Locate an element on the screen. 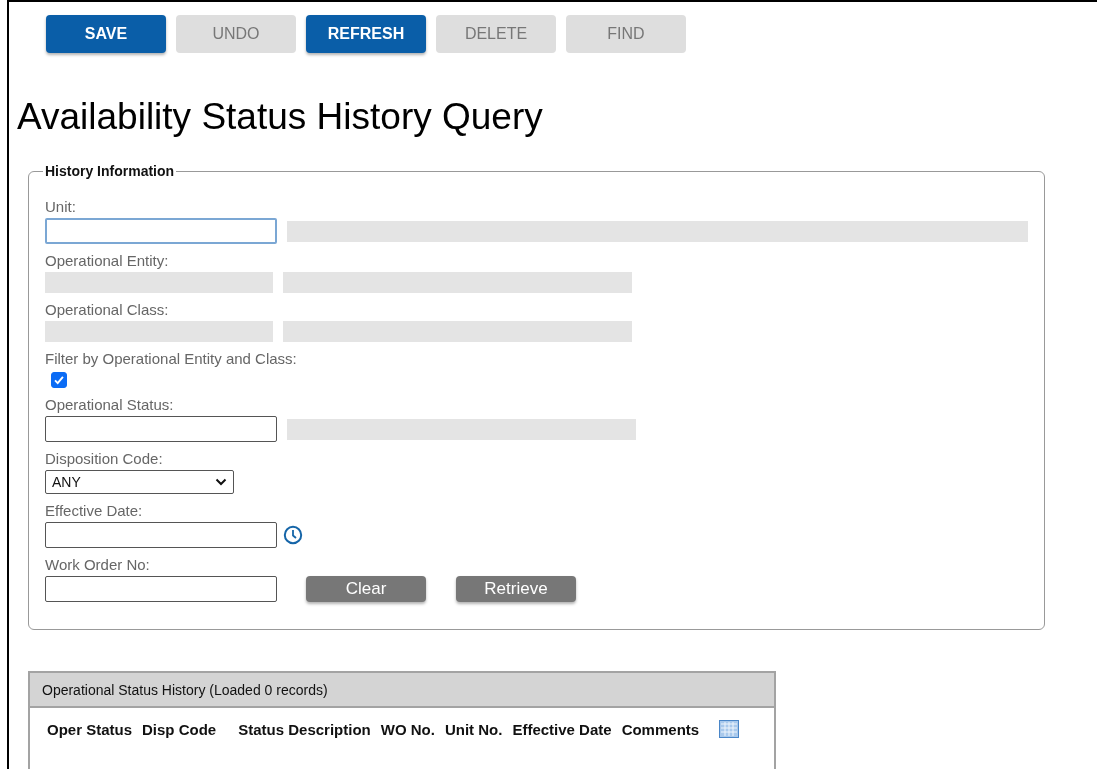 The image size is (1097, 771). field-label: Operational Class: is located at coordinates (107, 310).